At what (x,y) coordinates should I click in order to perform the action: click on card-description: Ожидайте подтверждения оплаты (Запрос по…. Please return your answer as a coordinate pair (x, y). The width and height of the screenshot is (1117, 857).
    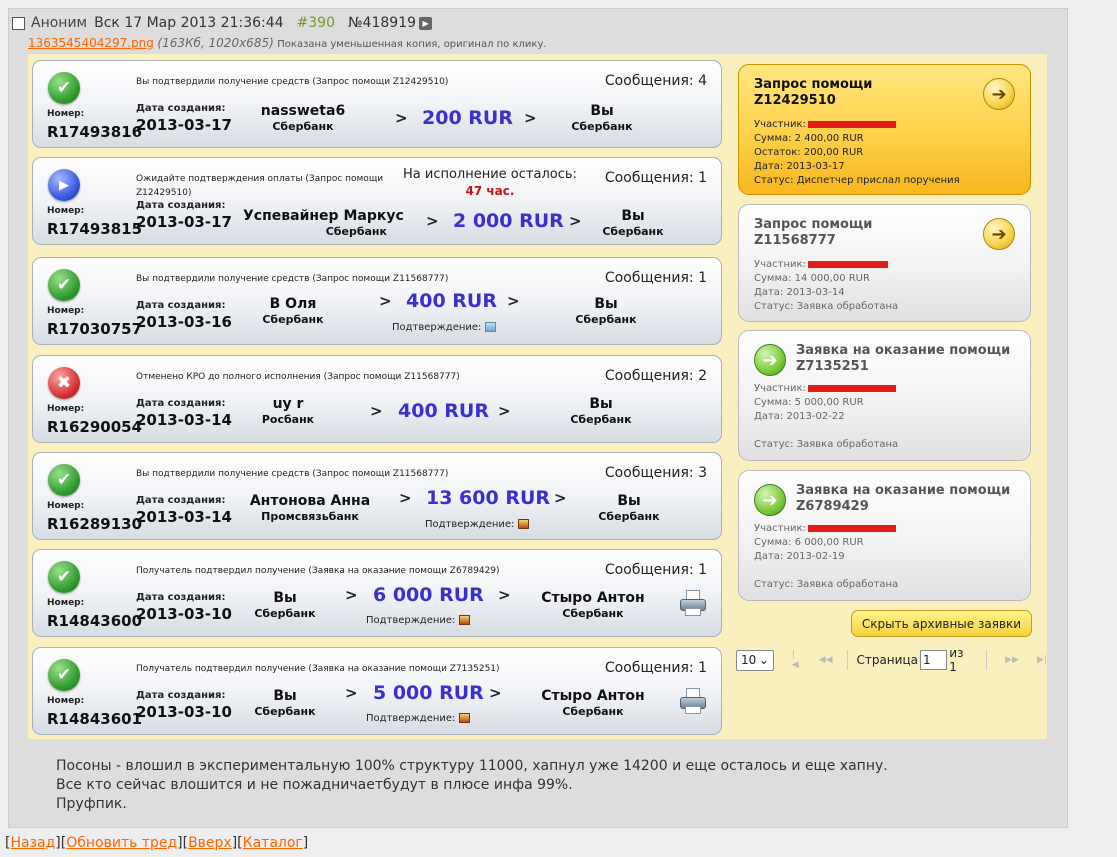
    Looking at the image, I should click on (260, 186).